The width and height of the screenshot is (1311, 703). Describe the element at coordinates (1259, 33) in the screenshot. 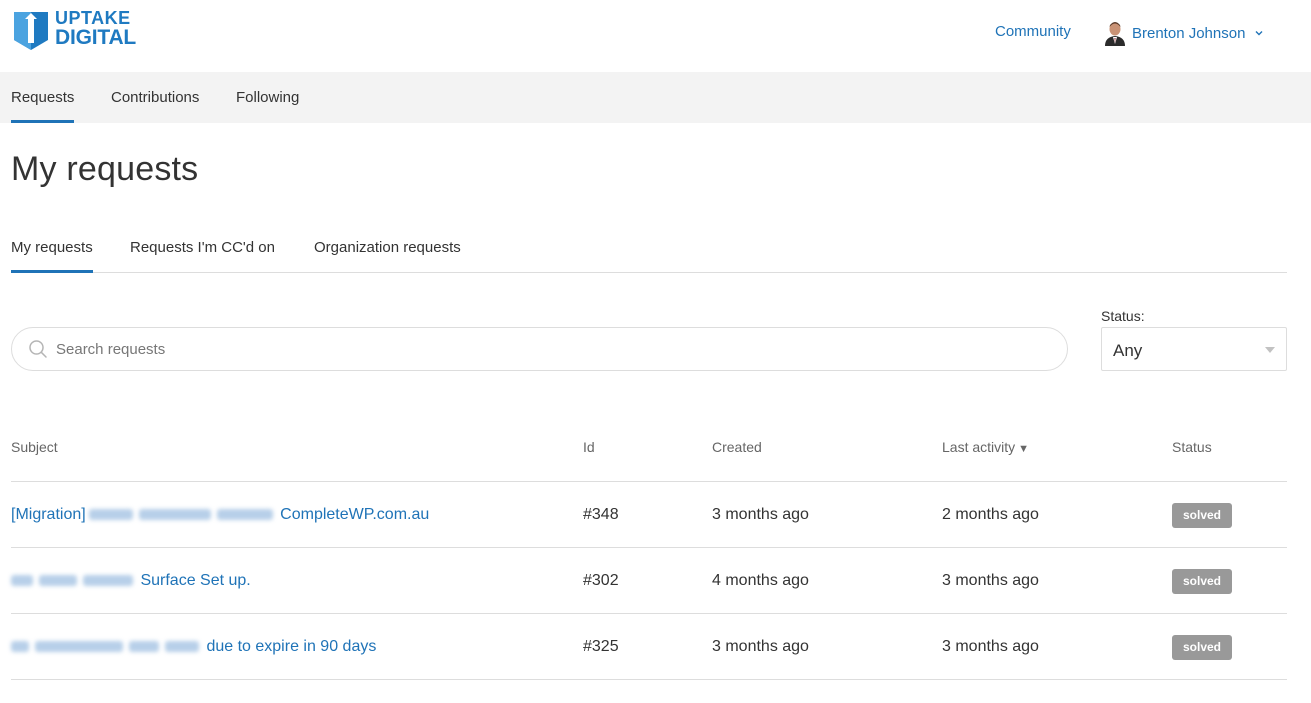

I see `chevron-down-icon` at that location.